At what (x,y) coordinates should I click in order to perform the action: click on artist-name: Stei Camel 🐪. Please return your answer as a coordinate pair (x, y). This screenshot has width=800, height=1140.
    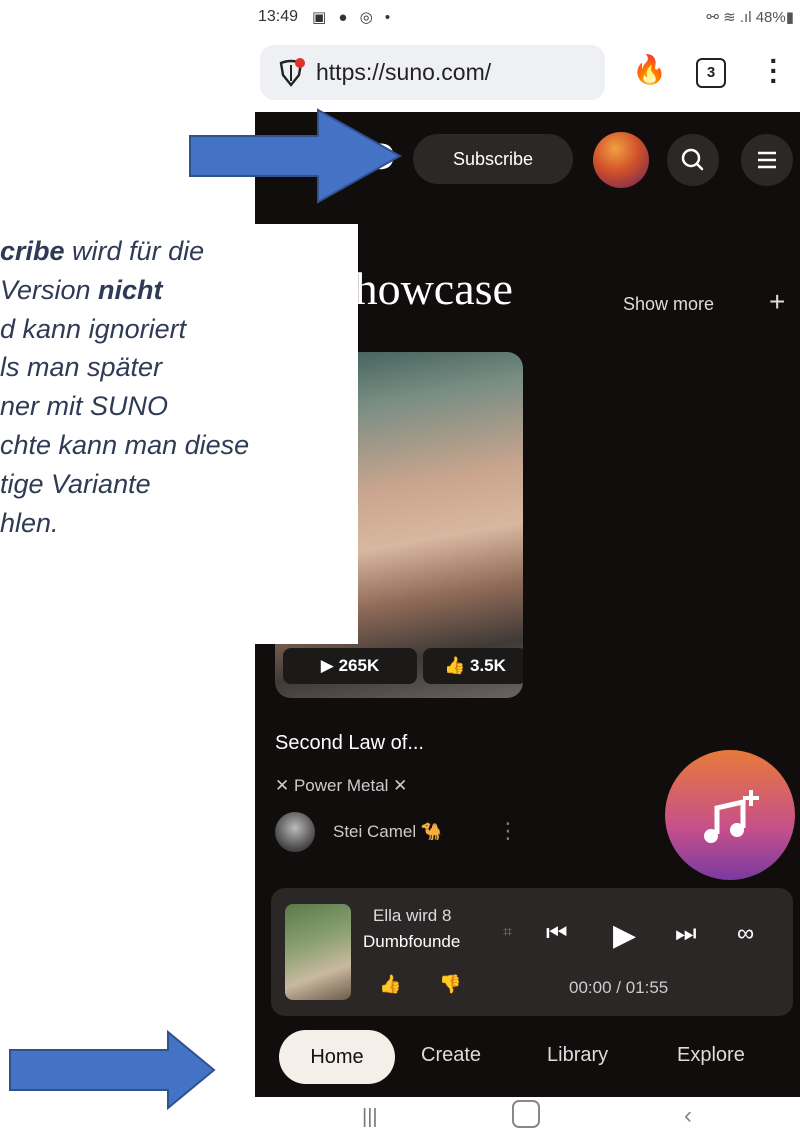
    Looking at the image, I should click on (387, 832).